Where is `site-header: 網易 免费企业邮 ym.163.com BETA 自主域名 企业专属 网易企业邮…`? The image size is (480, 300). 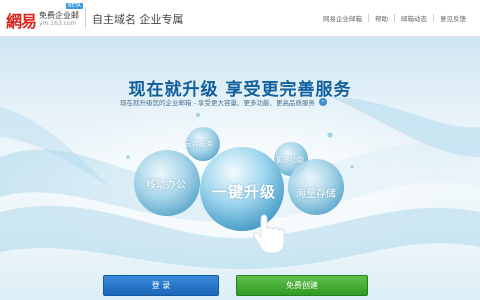
site-header: 網易 免费企业邮 ym.163.com BETA 自主域名 企业专属 网易企业邮… is located at coordinates (240, 18).